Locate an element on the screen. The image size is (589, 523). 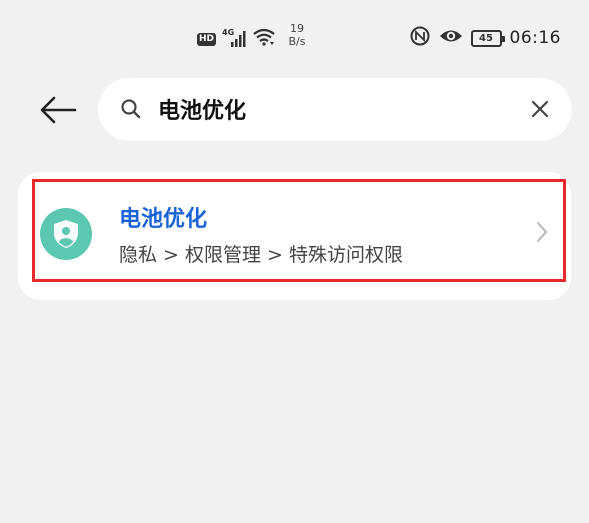
search-icon is located at coordinates (131, 109).